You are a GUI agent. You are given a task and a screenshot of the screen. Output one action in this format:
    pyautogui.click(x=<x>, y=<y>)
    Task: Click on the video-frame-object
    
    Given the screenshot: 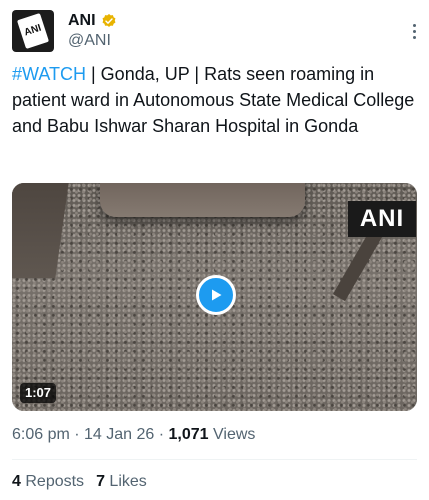 What is the action you would take?
    pyautogui.click(x=202, y=200)
    